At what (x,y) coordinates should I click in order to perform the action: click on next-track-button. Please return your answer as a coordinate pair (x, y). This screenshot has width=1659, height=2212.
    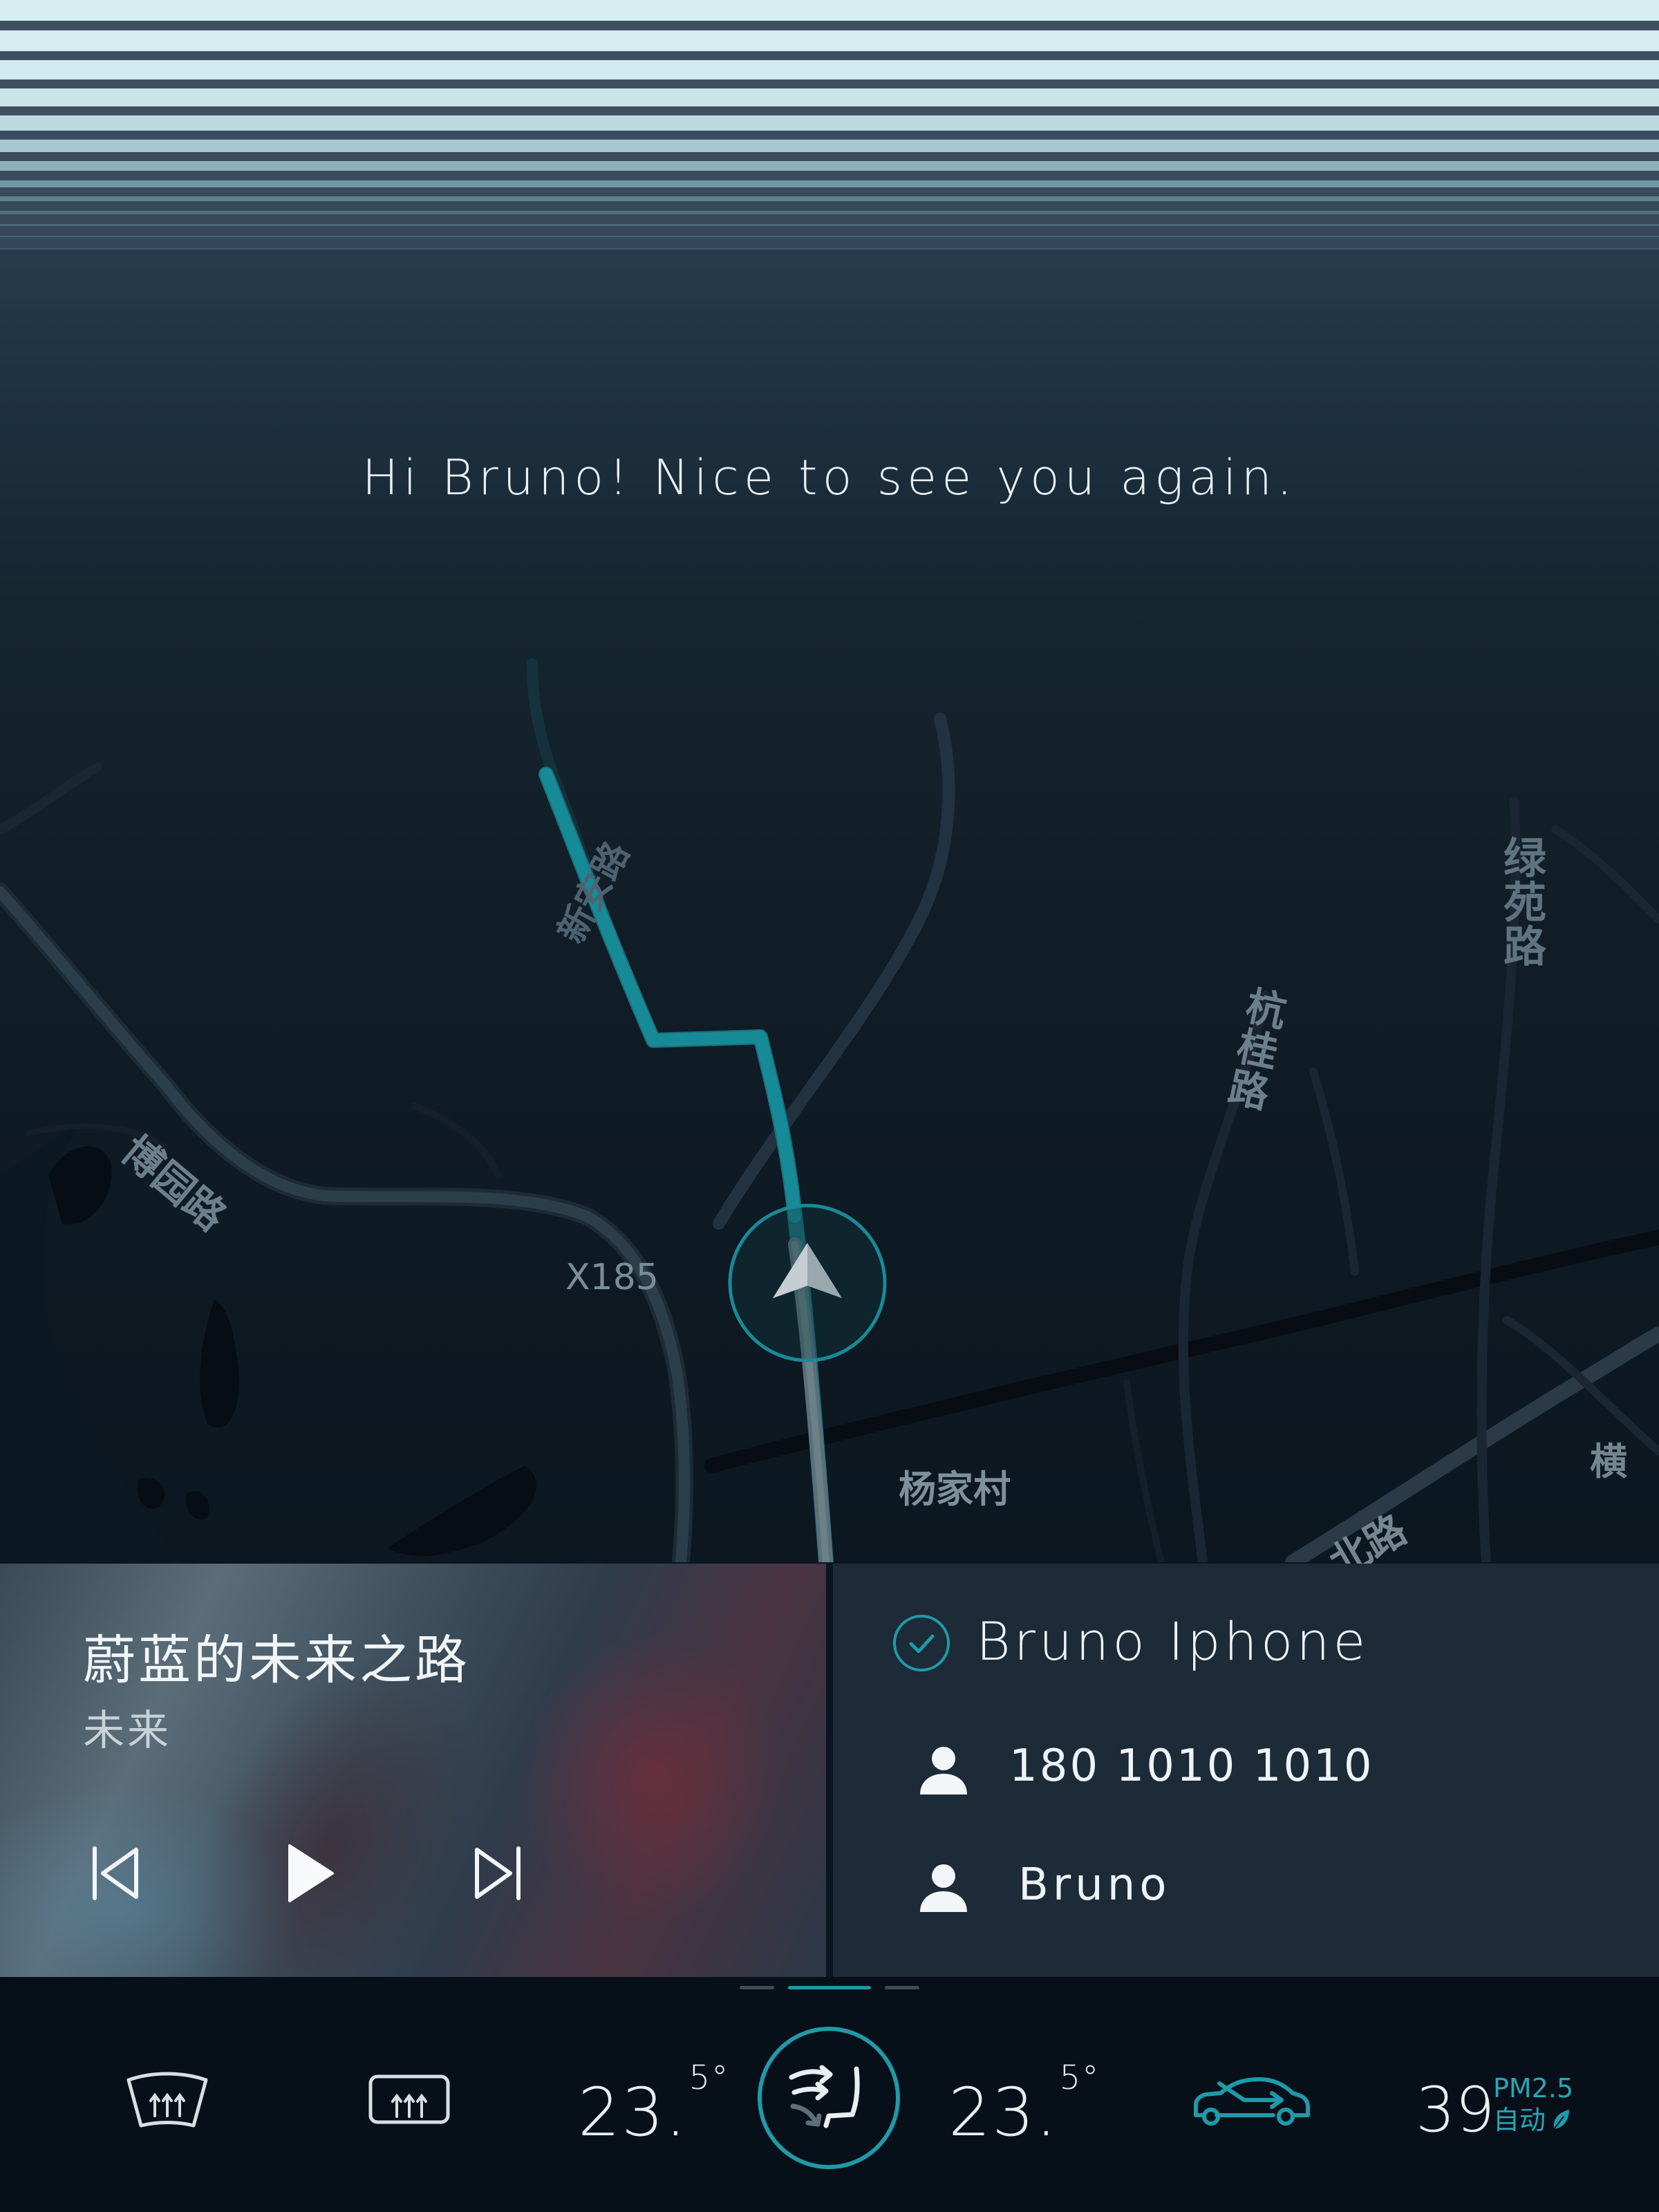
    Looking at the image, I should click on (499, 1873).